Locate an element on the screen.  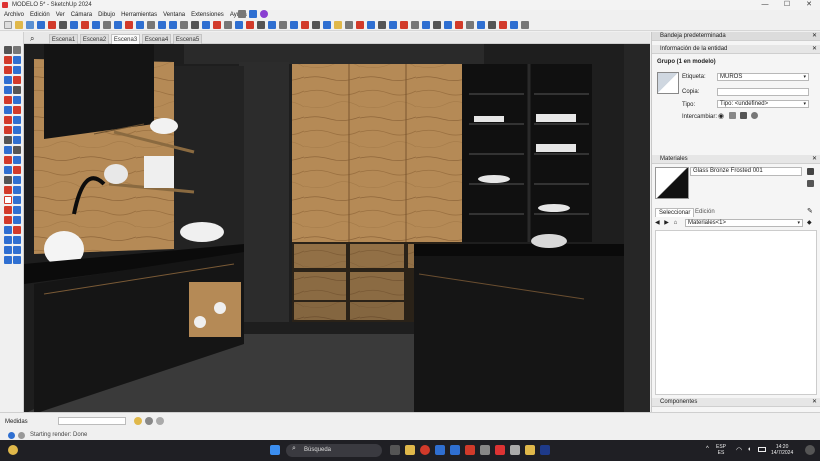
text-tool-icon is located at coordinates (17, 150).